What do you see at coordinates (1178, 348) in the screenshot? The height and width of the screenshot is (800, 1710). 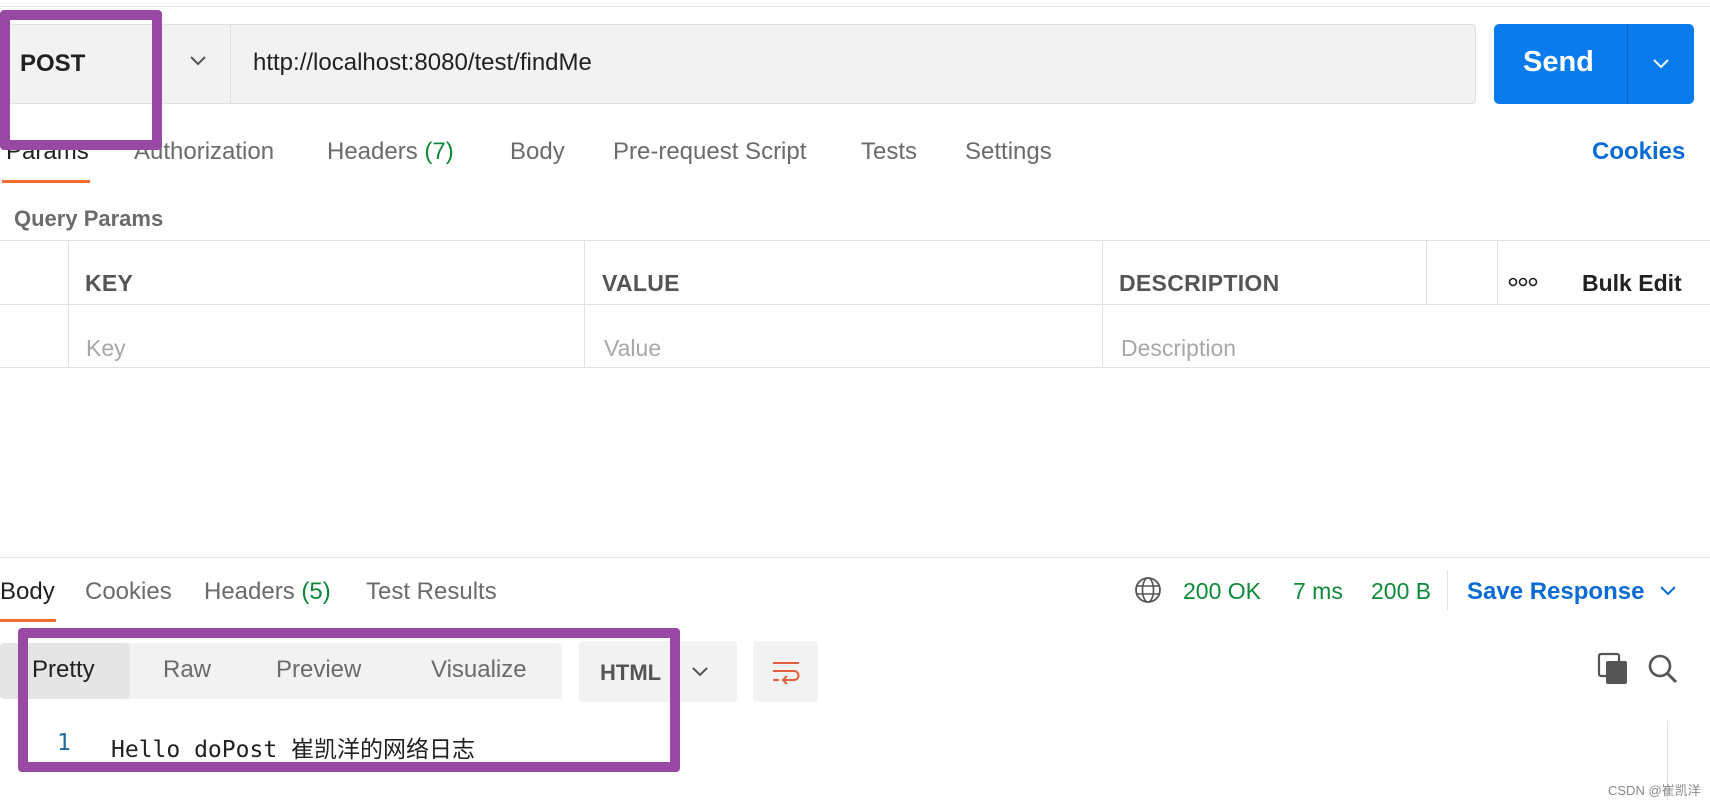 I see `description-input: Description` at bounding box center [1178, 348].